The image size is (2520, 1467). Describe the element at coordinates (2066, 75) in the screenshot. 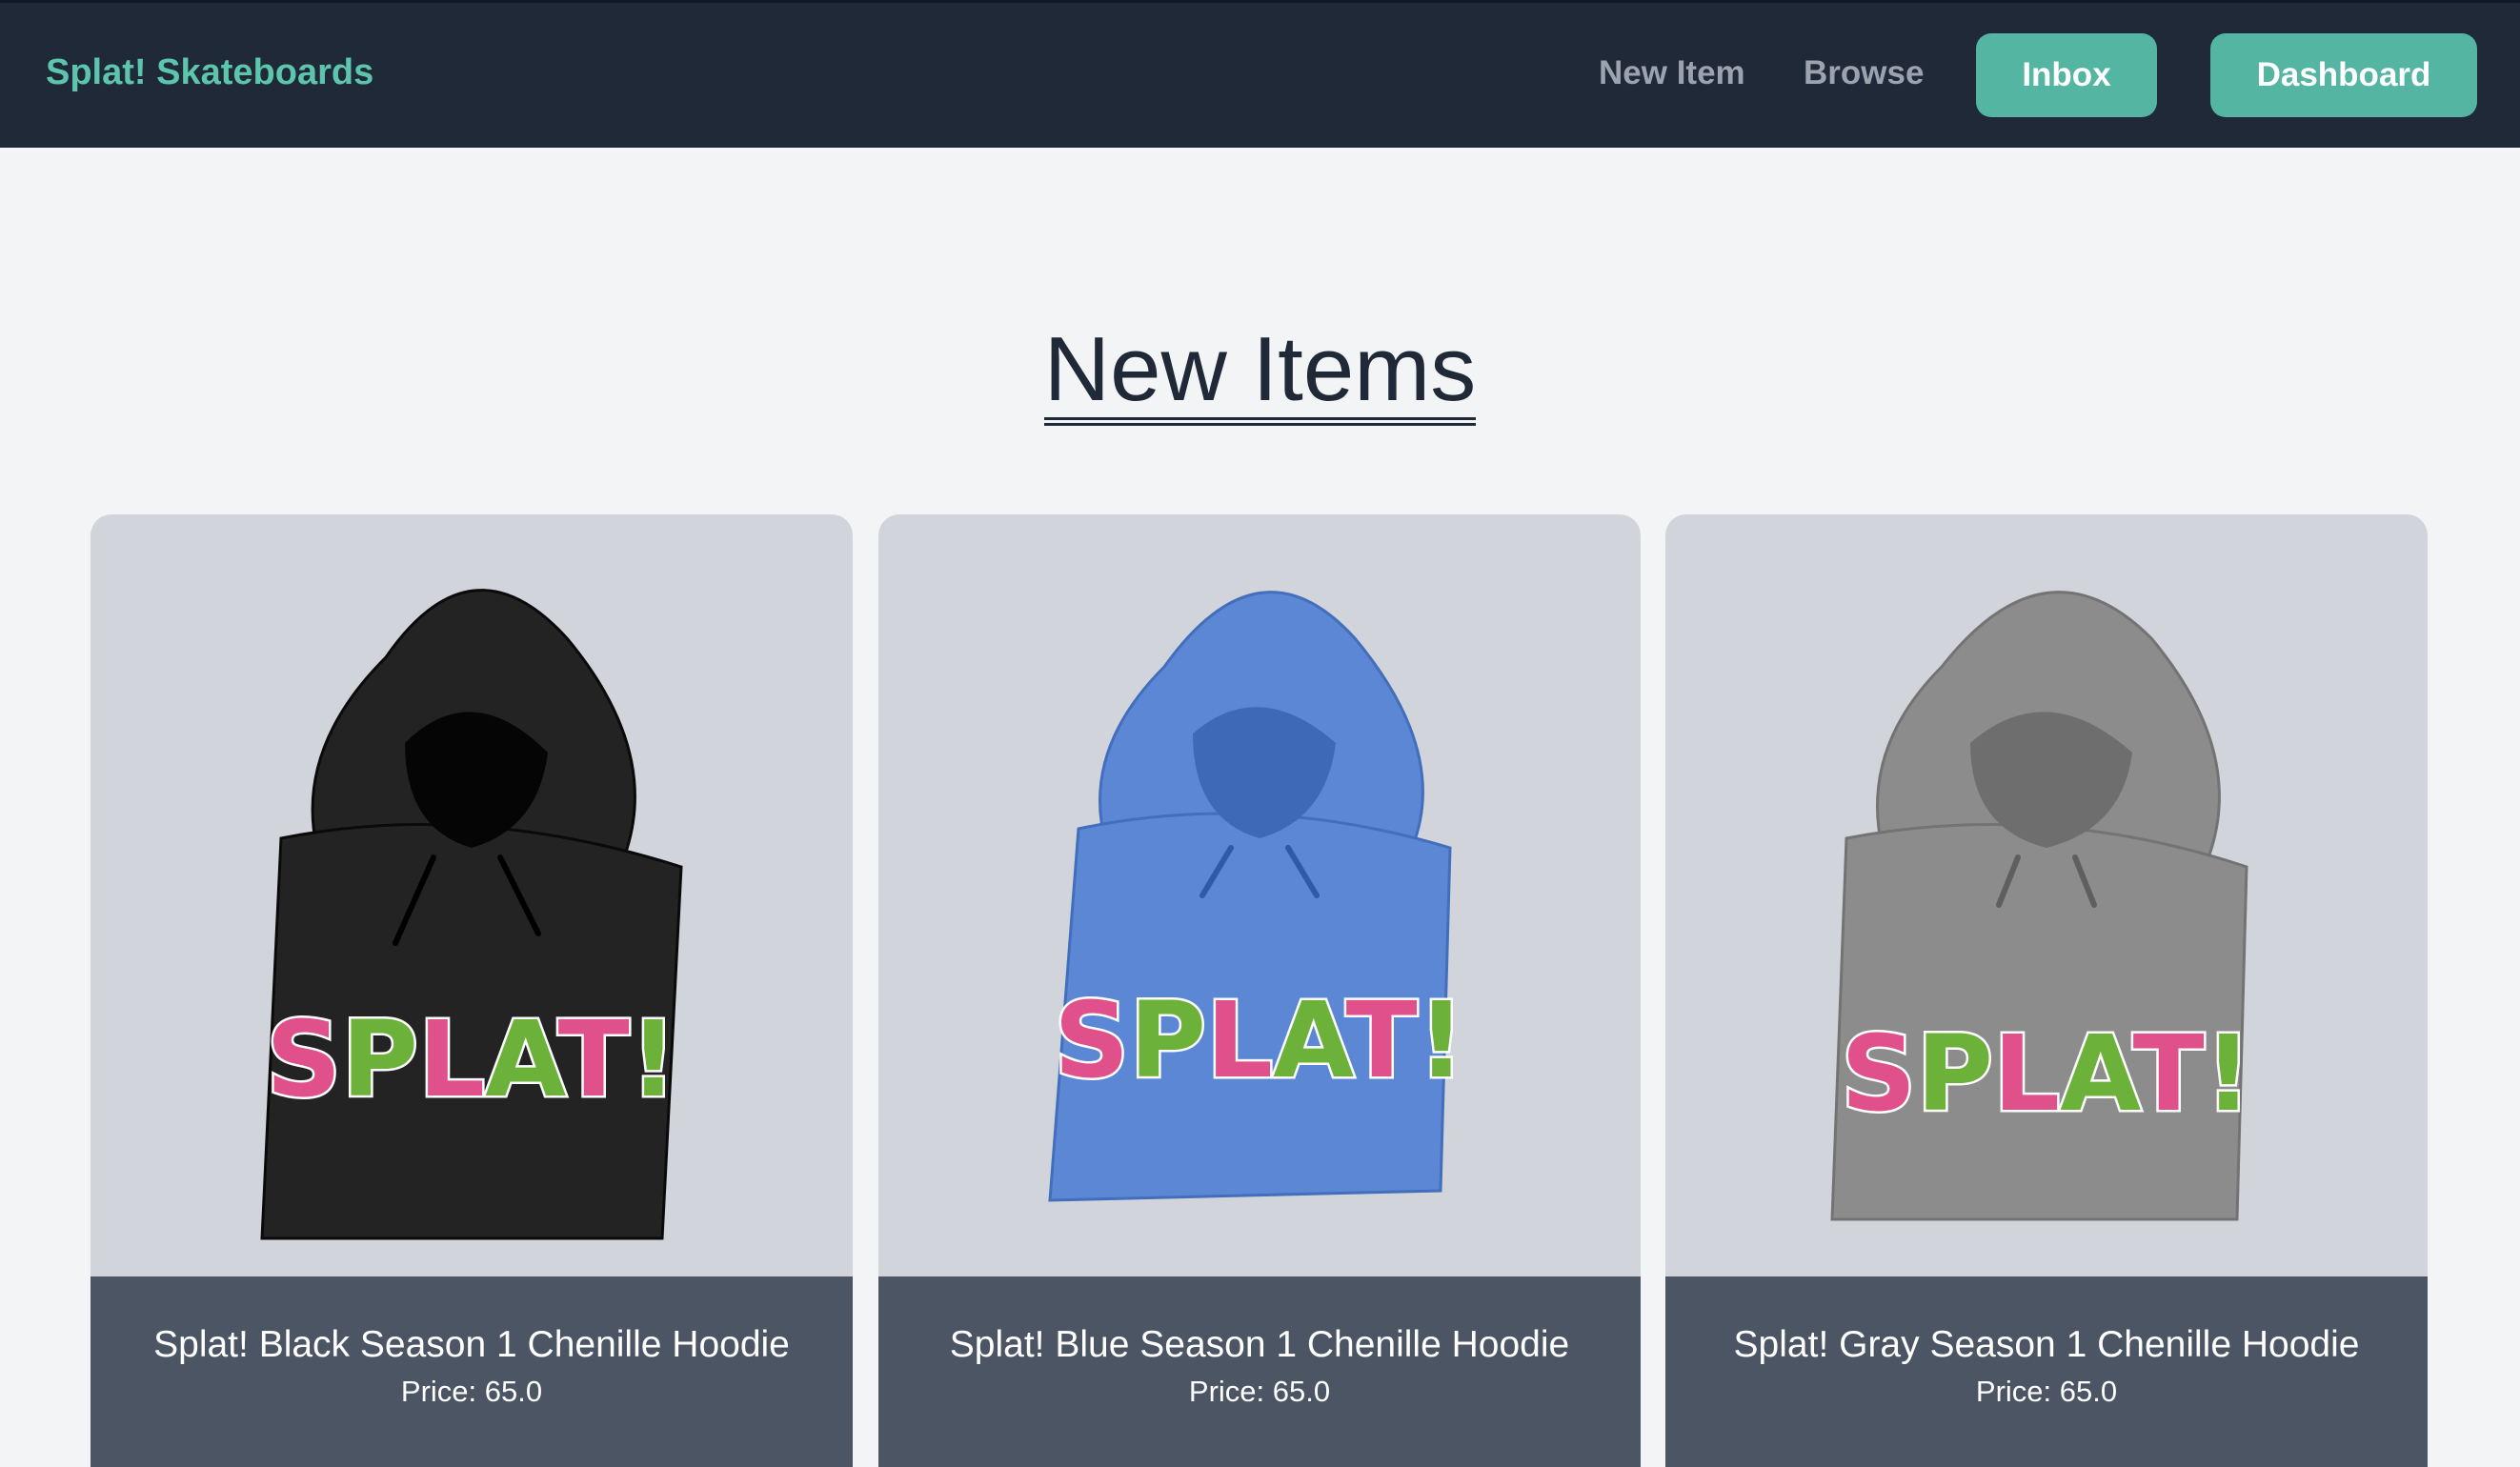

I see `inbox-button: Inbox` at that location.